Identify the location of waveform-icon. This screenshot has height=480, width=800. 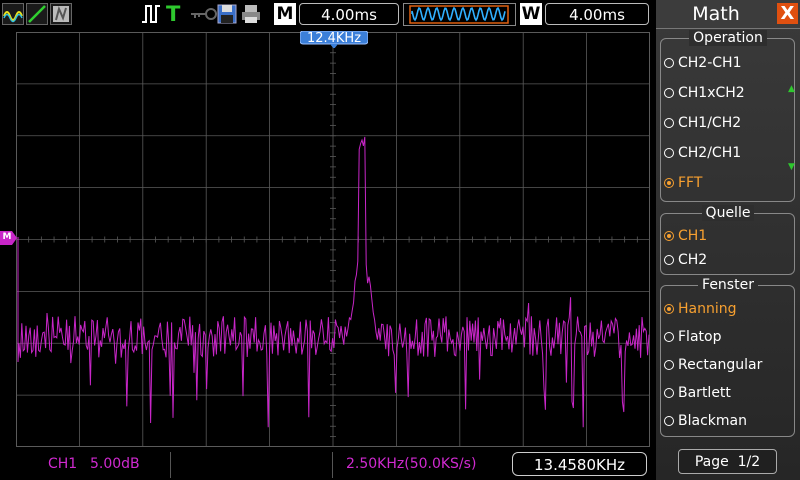
(13, 14).